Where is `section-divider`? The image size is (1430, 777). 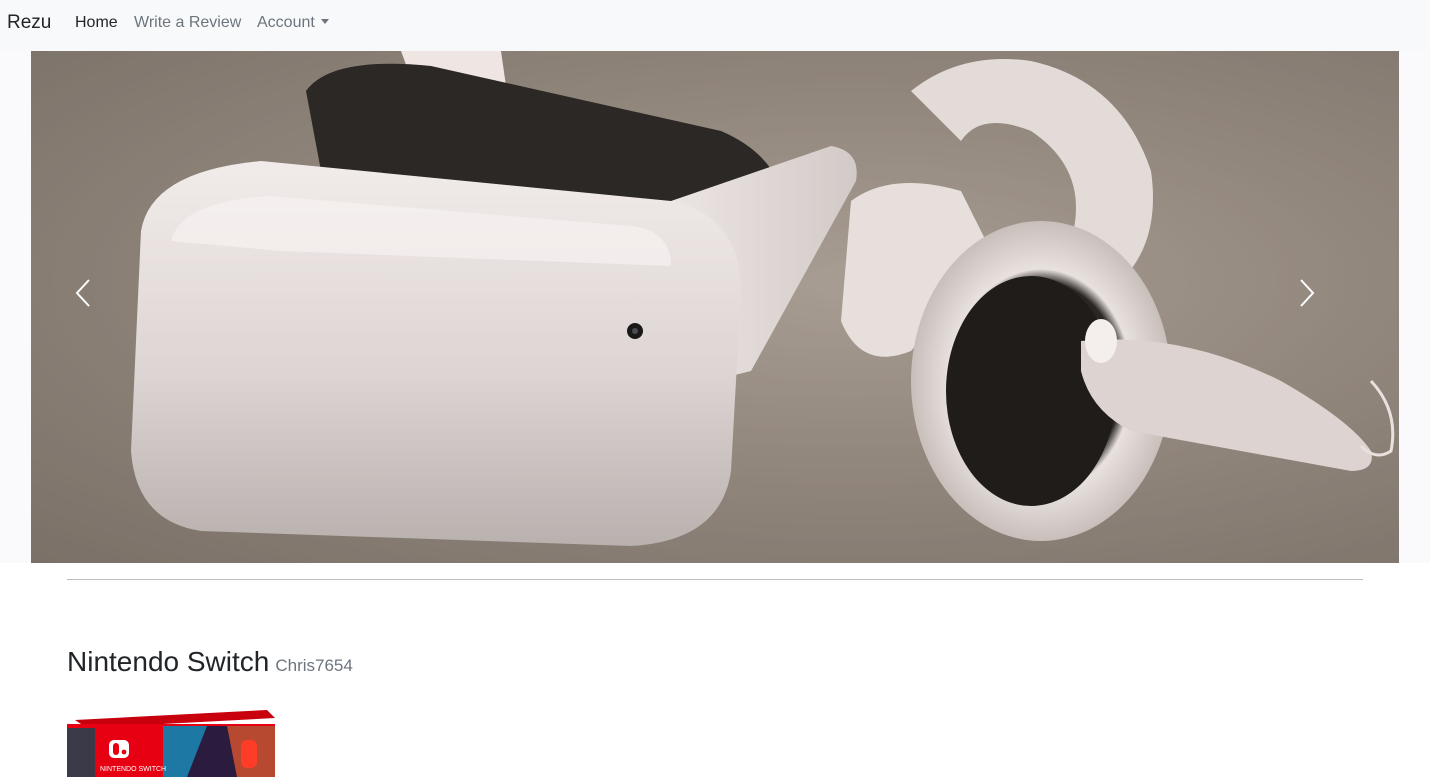
section-divider is located at coordinates (715, 579).